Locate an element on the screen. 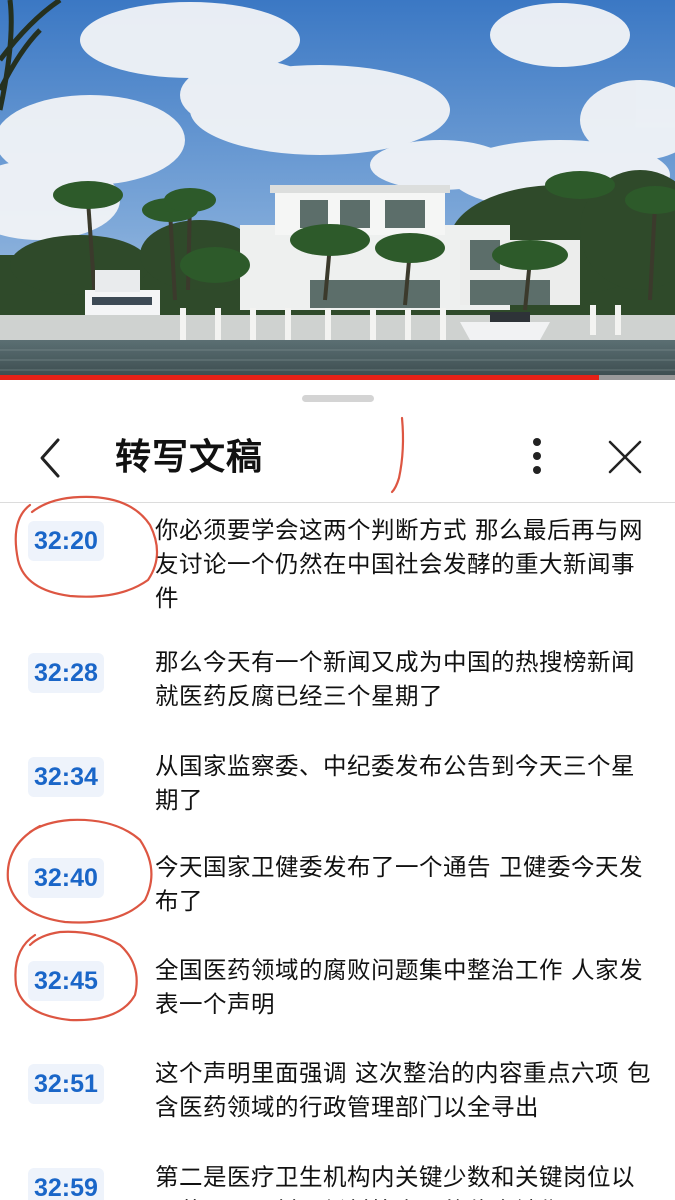  header-divider is located at coordinates (337, 502).